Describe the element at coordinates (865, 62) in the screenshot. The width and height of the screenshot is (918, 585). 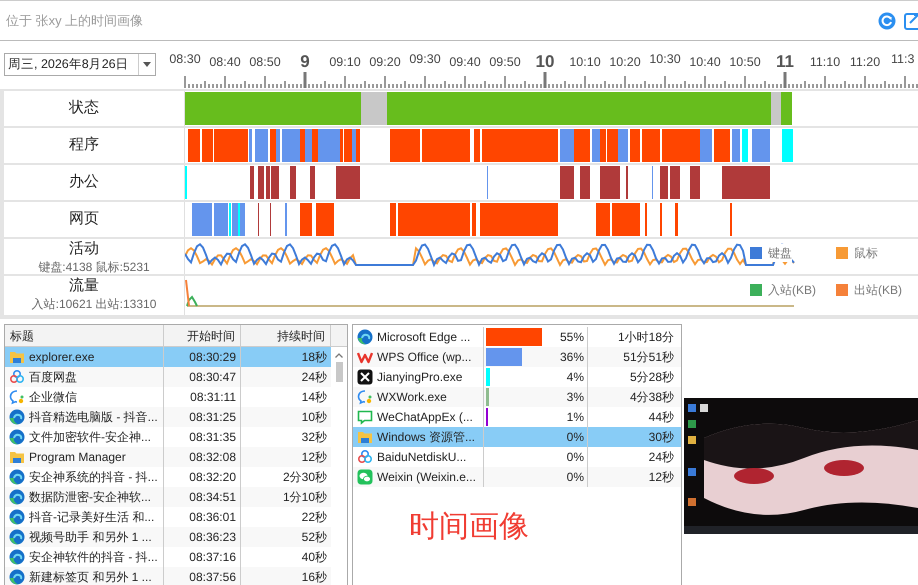
I see `time-label: 11:20` at that location.